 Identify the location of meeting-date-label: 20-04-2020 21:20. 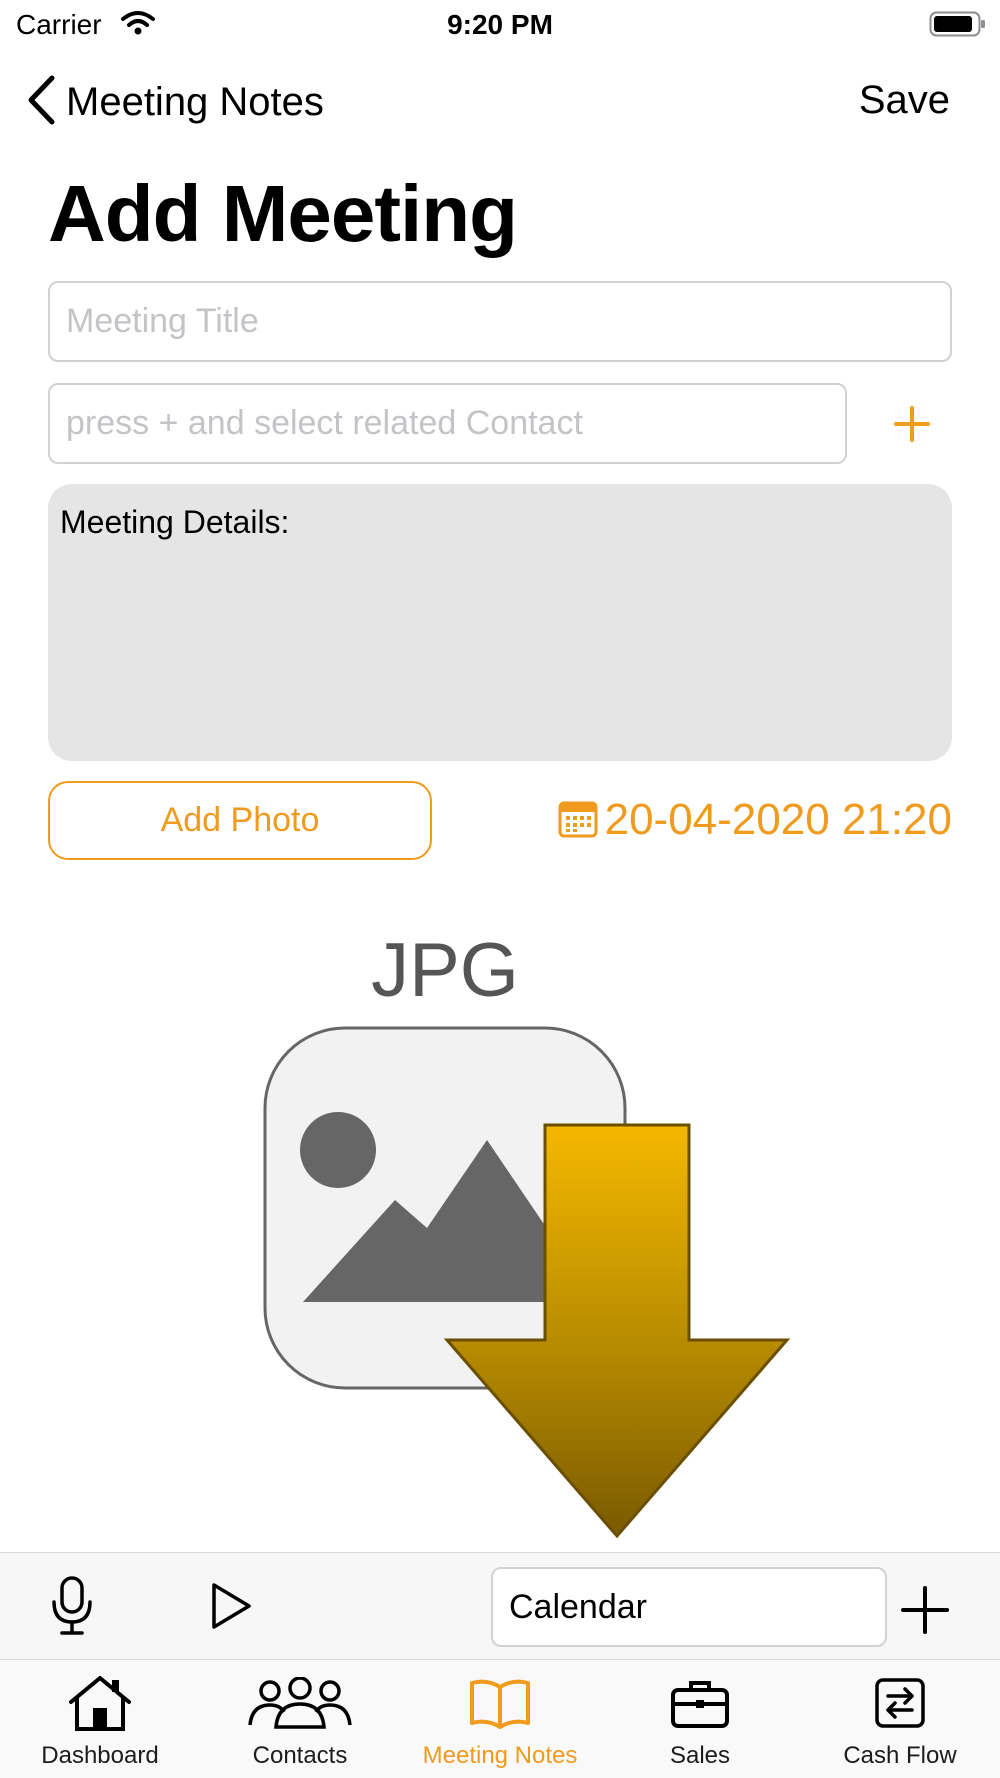
(778, 819).